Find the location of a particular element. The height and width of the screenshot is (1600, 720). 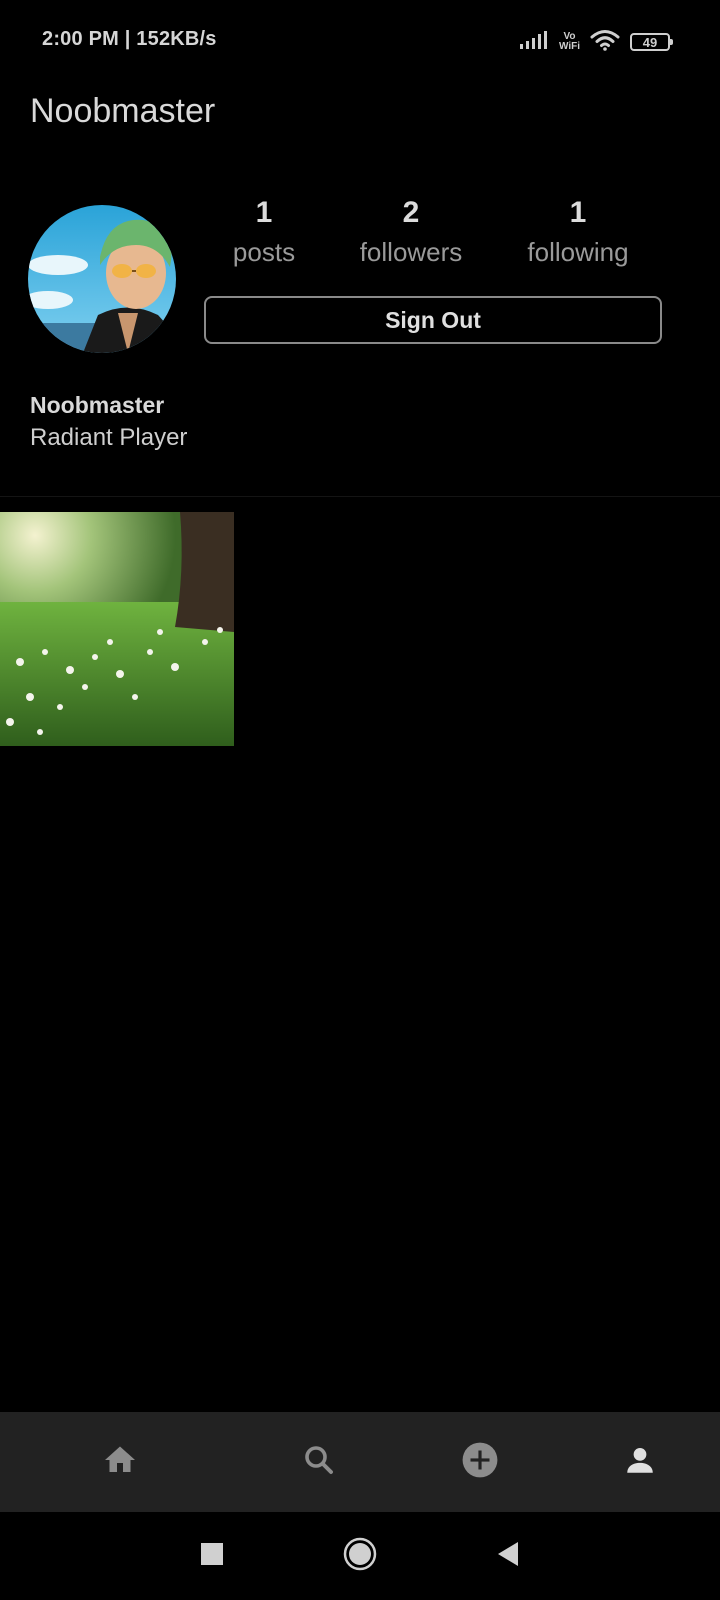

followers-stat: 2 followers is located at coordinates (411, 234).